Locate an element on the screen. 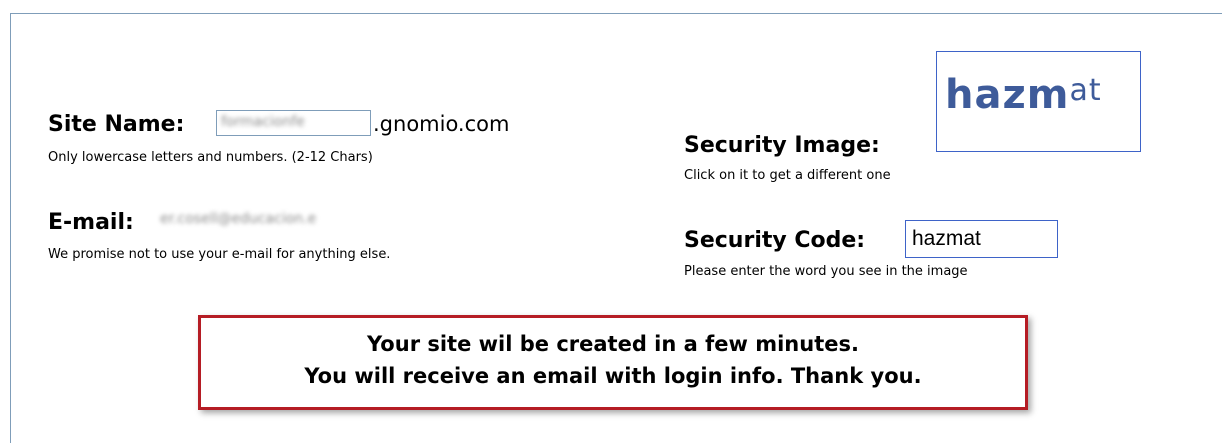 The width and height of the screenshot is (1222, 443). security-image-label: Security Image: is located at coordinates (782, 145).